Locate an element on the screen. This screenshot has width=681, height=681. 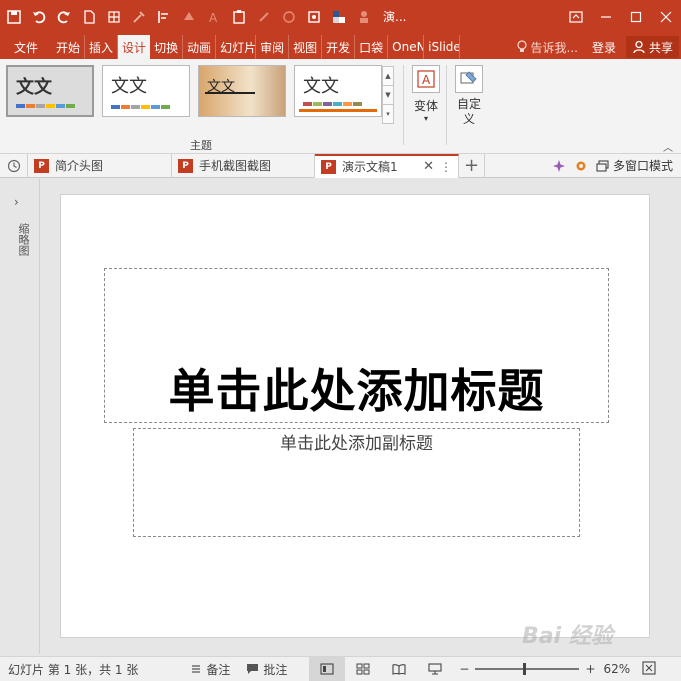
watermark: Bai 经验 is located at coordinates (567, 636).